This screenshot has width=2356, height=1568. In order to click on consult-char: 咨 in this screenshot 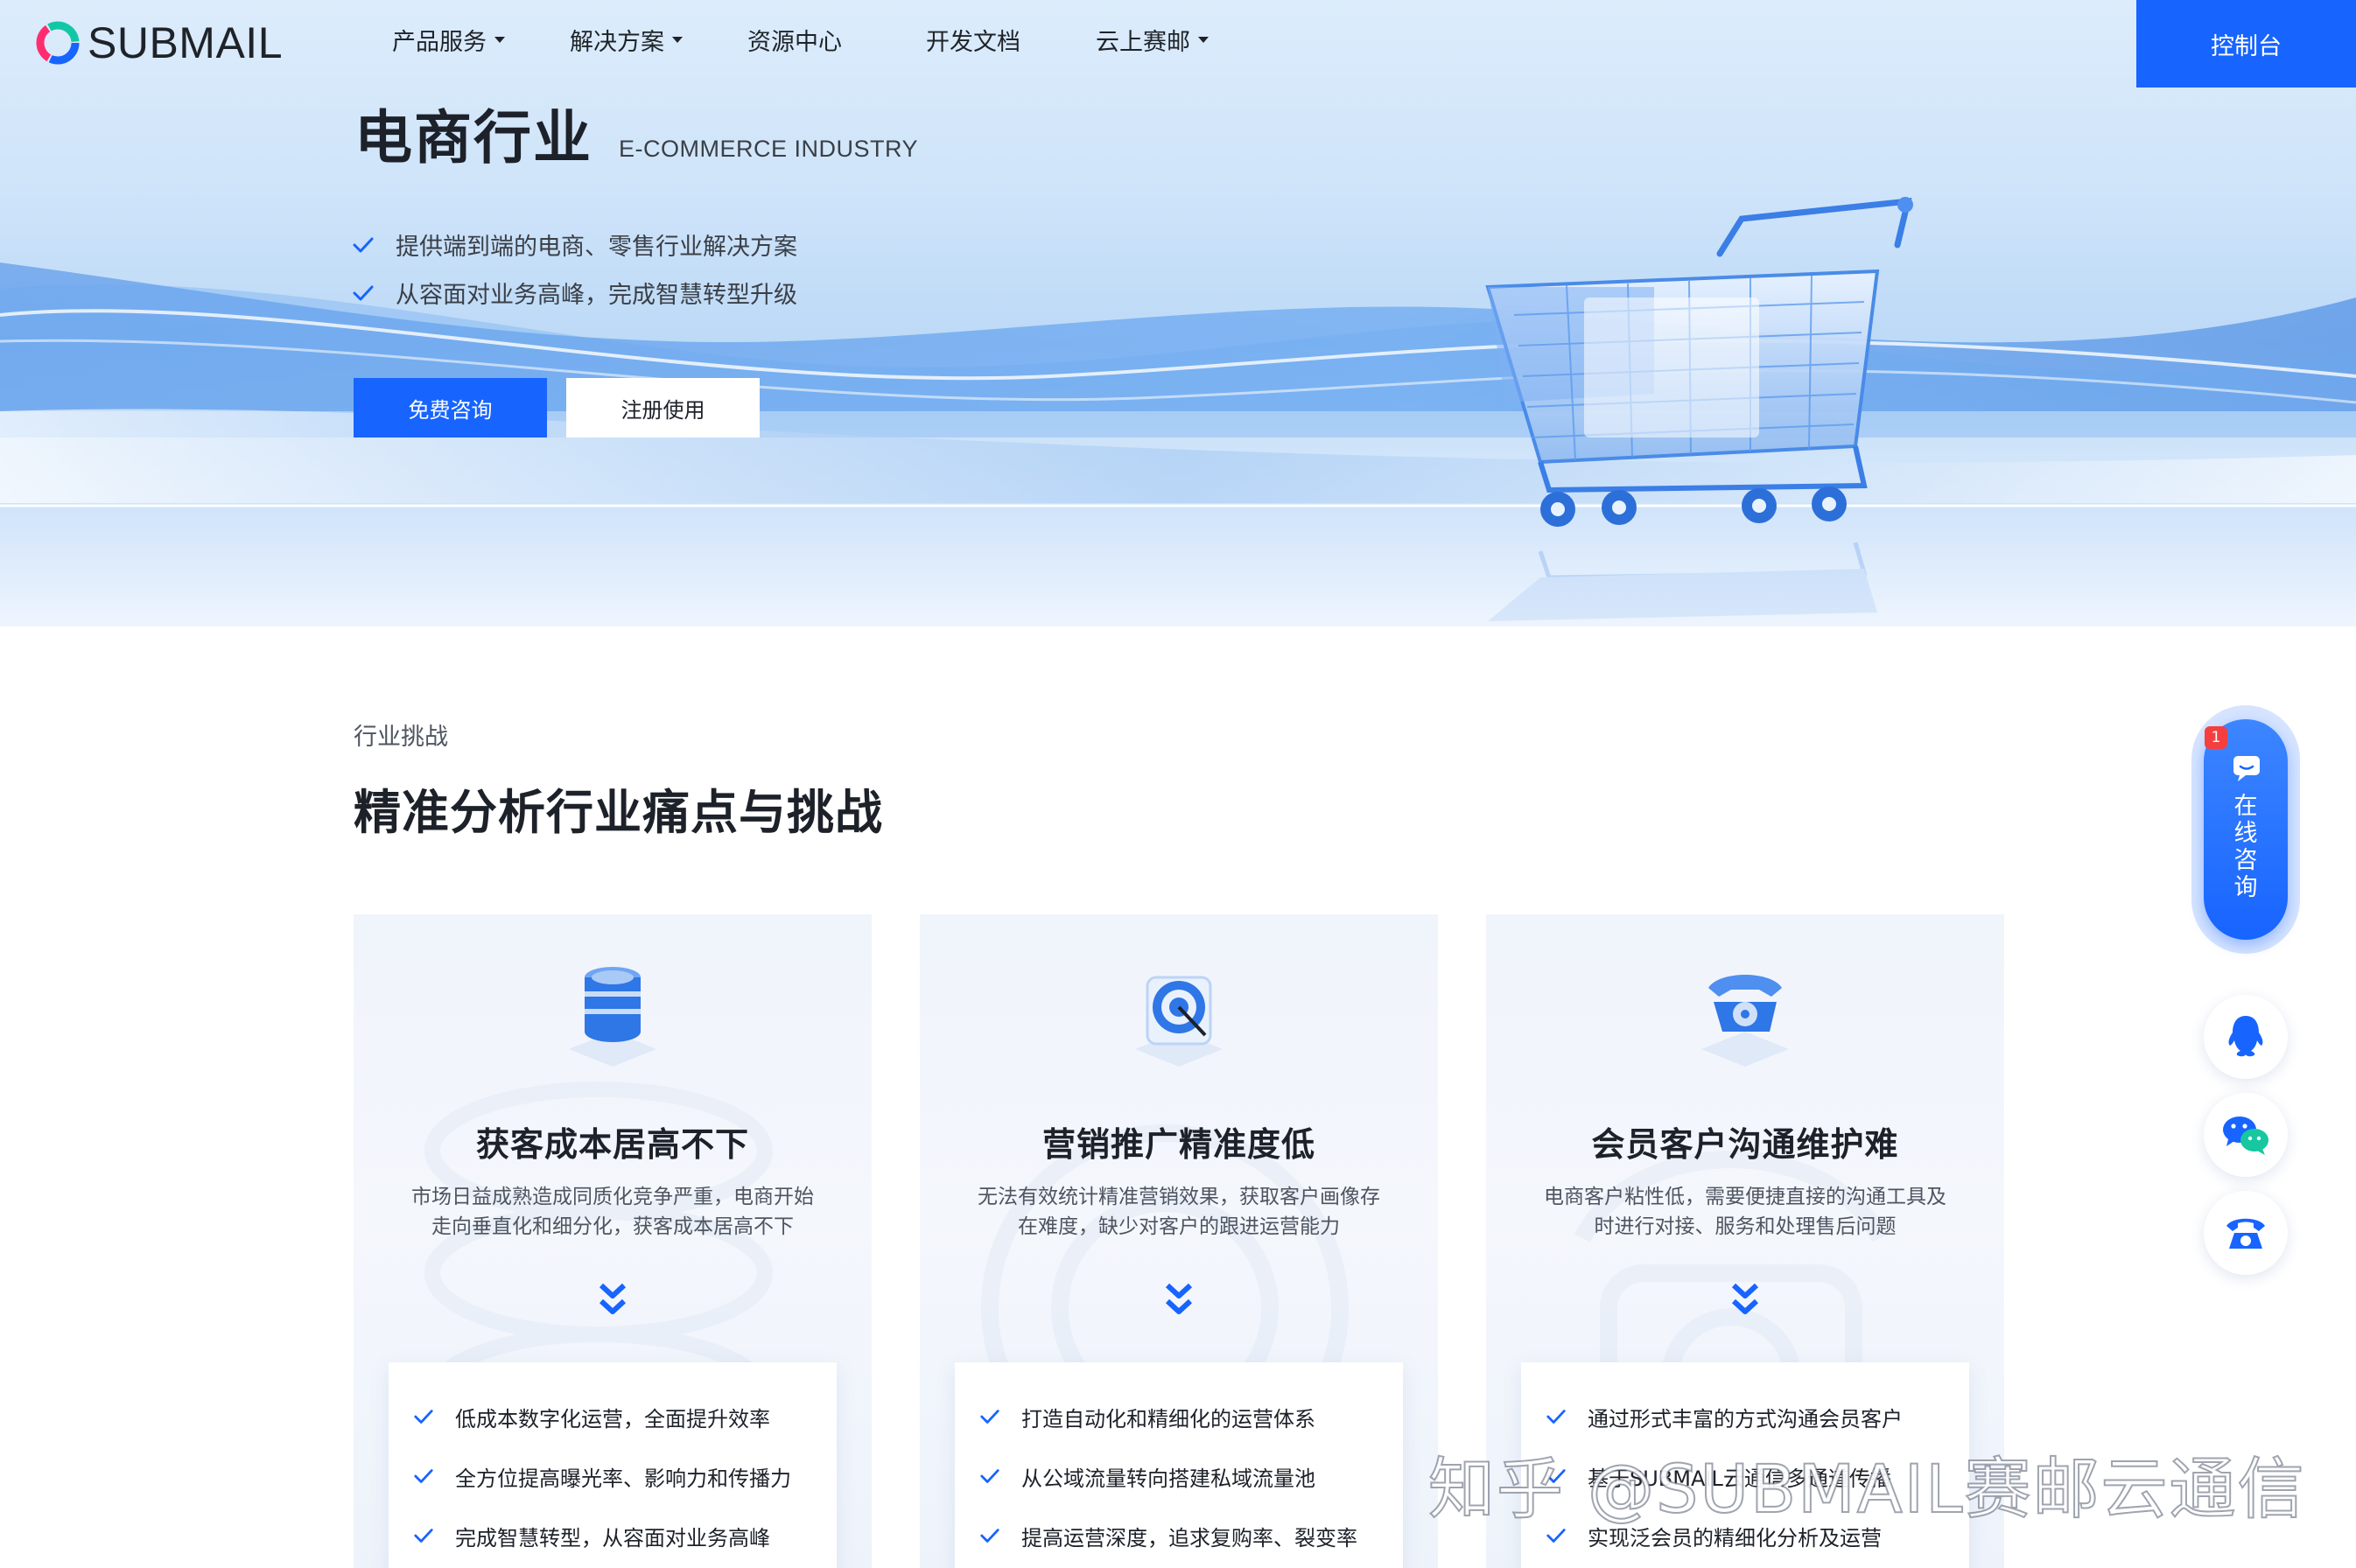, I will do `click(2245, 860)`.